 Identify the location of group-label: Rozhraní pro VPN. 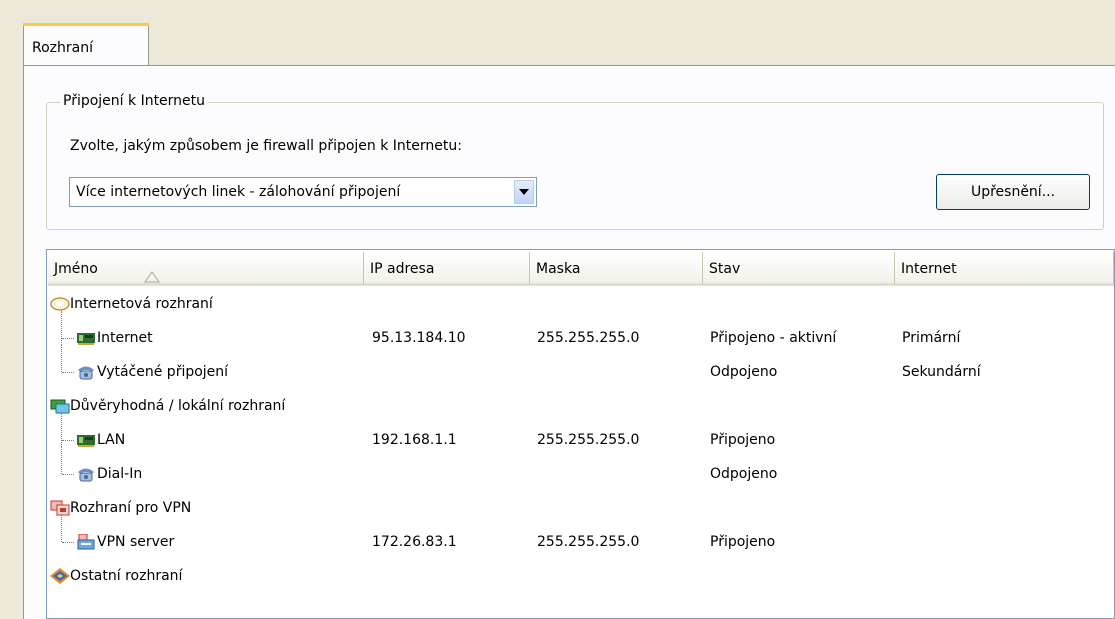
(131, 508).